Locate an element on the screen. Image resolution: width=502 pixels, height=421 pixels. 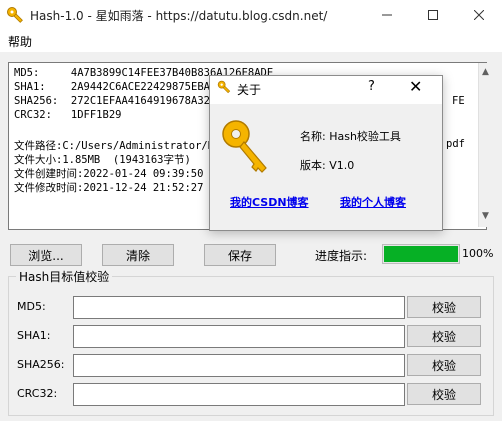
maximize-icon is located at coordinates (433, 15).